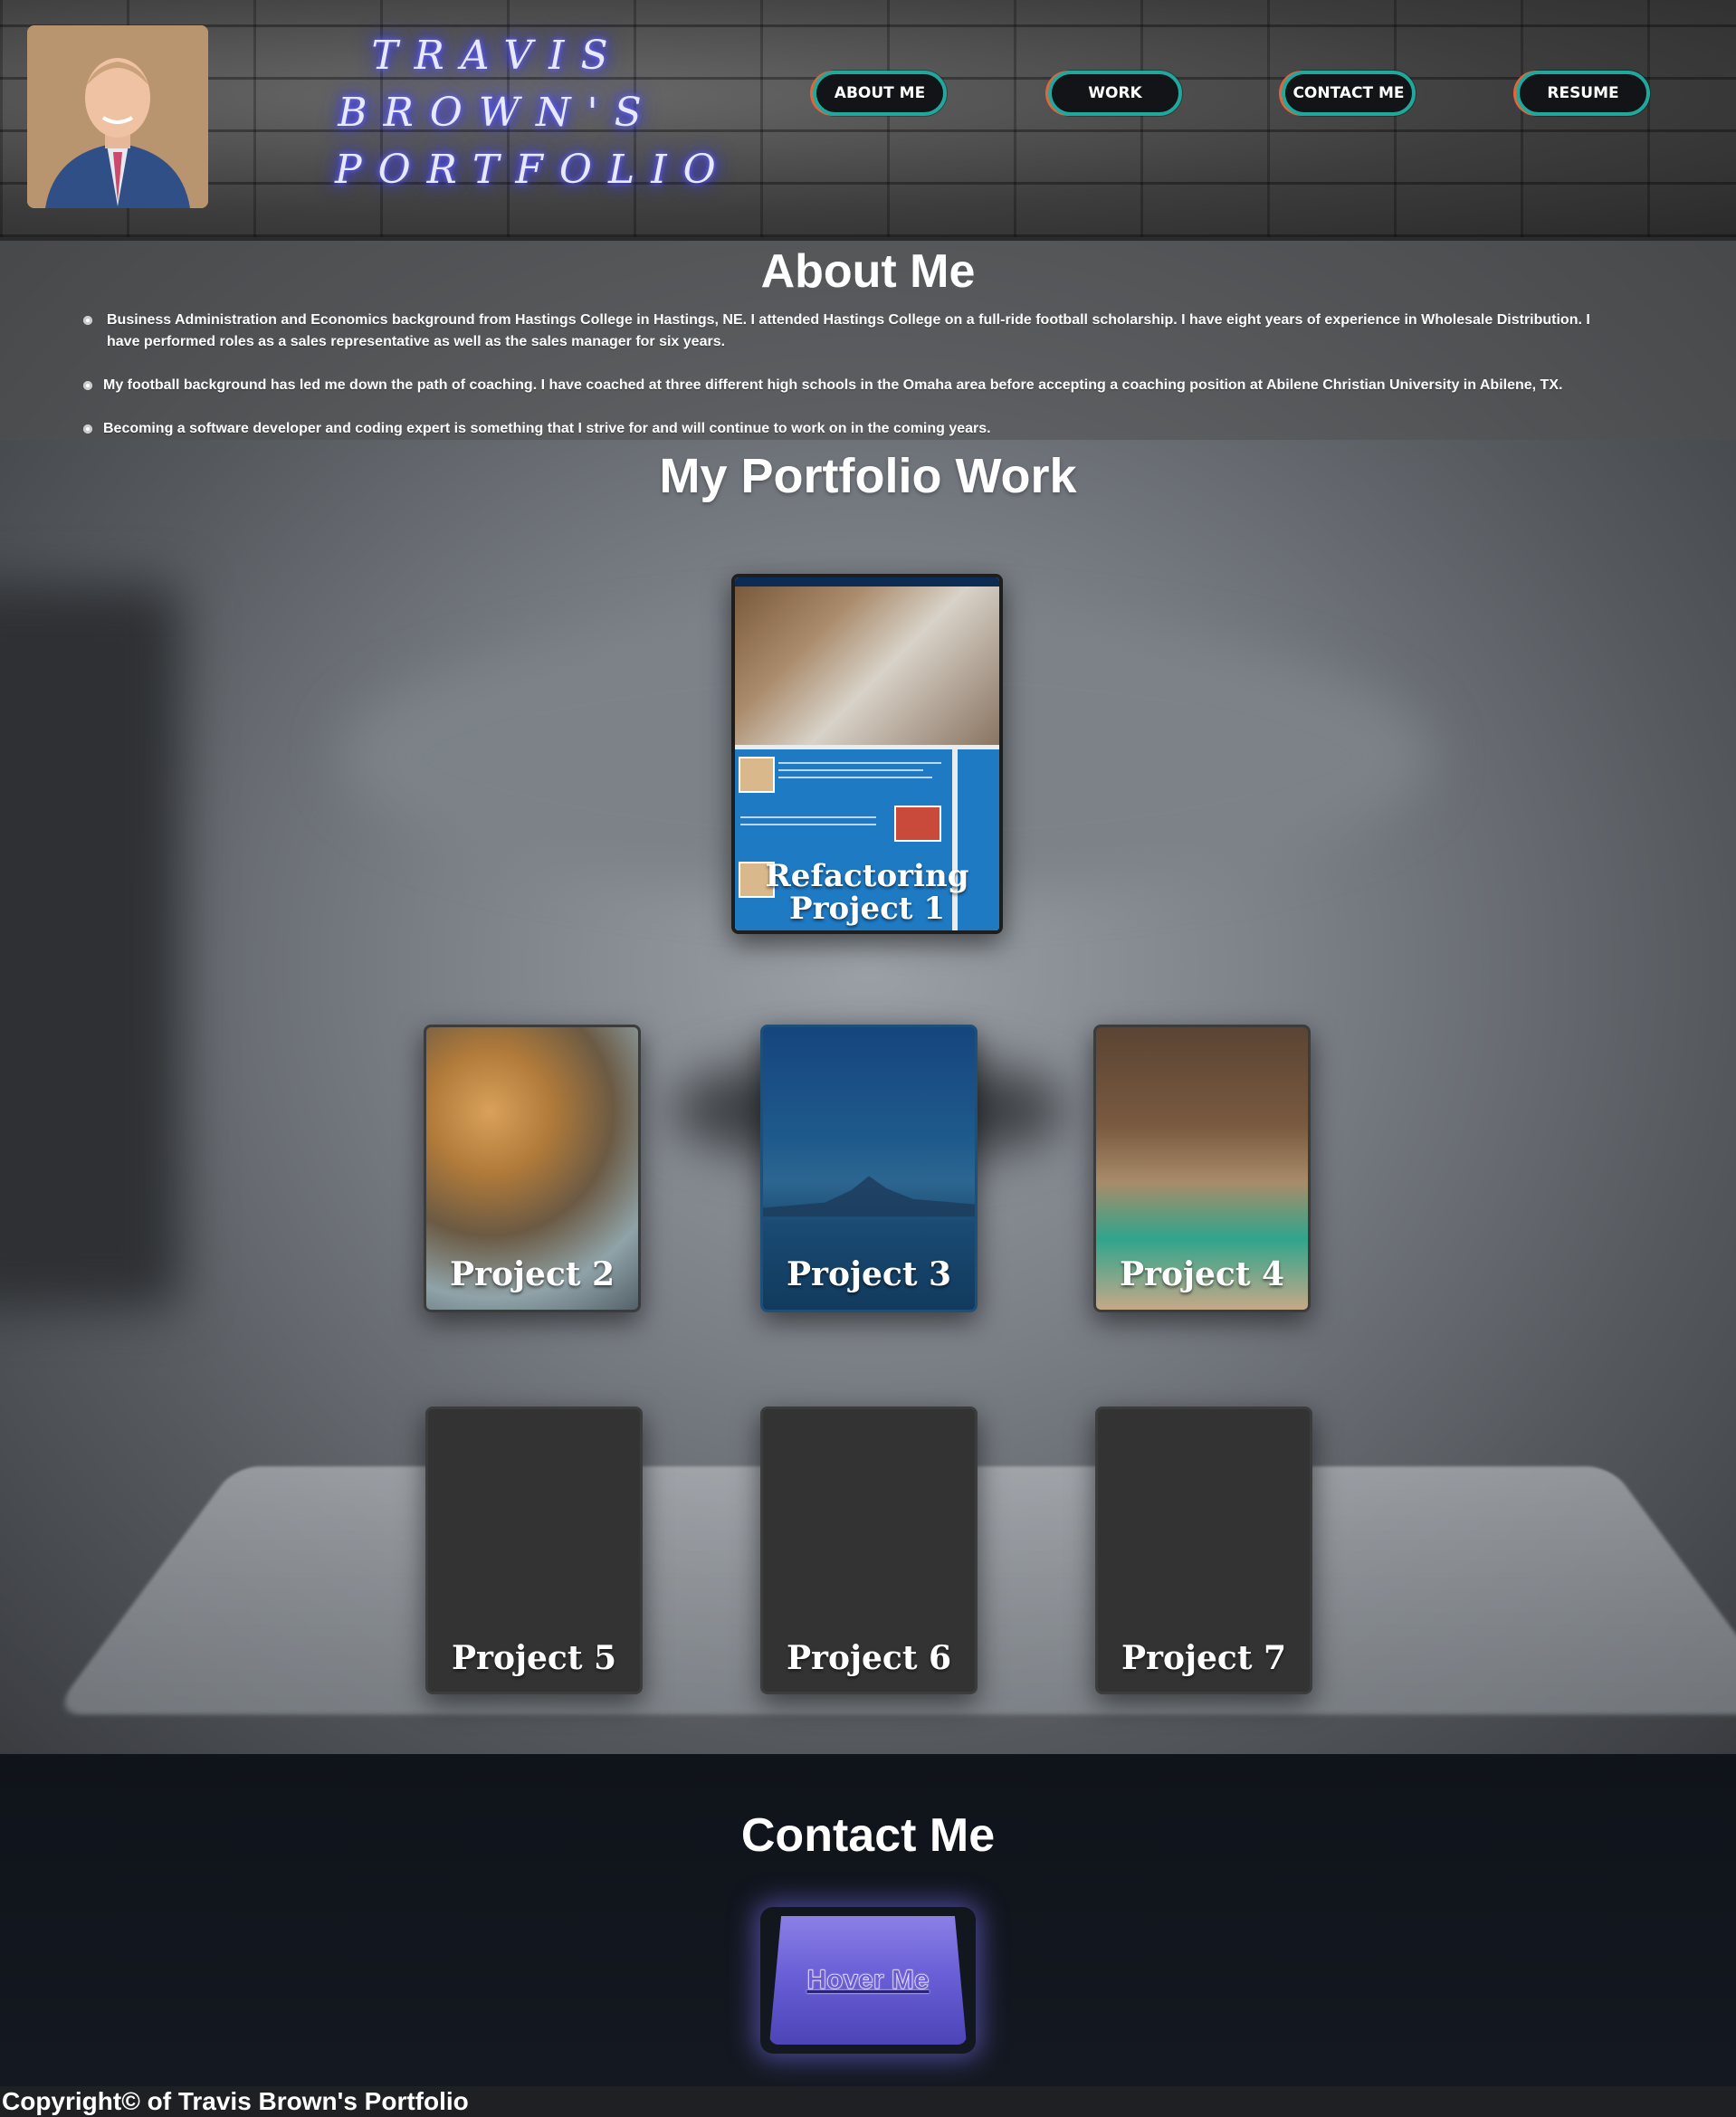  I want to click on nav-contact-me-button: CONTACT ME, so click(1349, 93).